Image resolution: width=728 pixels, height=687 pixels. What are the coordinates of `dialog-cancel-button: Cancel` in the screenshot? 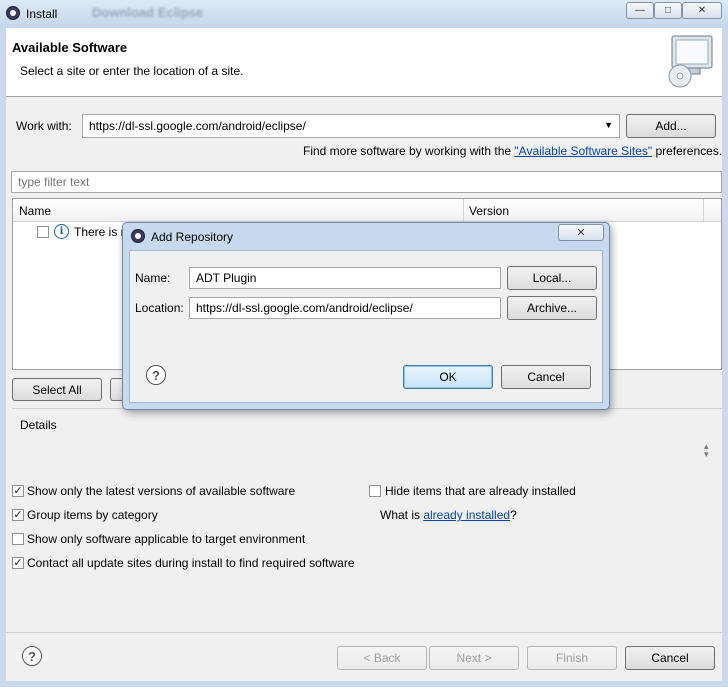 It's located at (546, 377).